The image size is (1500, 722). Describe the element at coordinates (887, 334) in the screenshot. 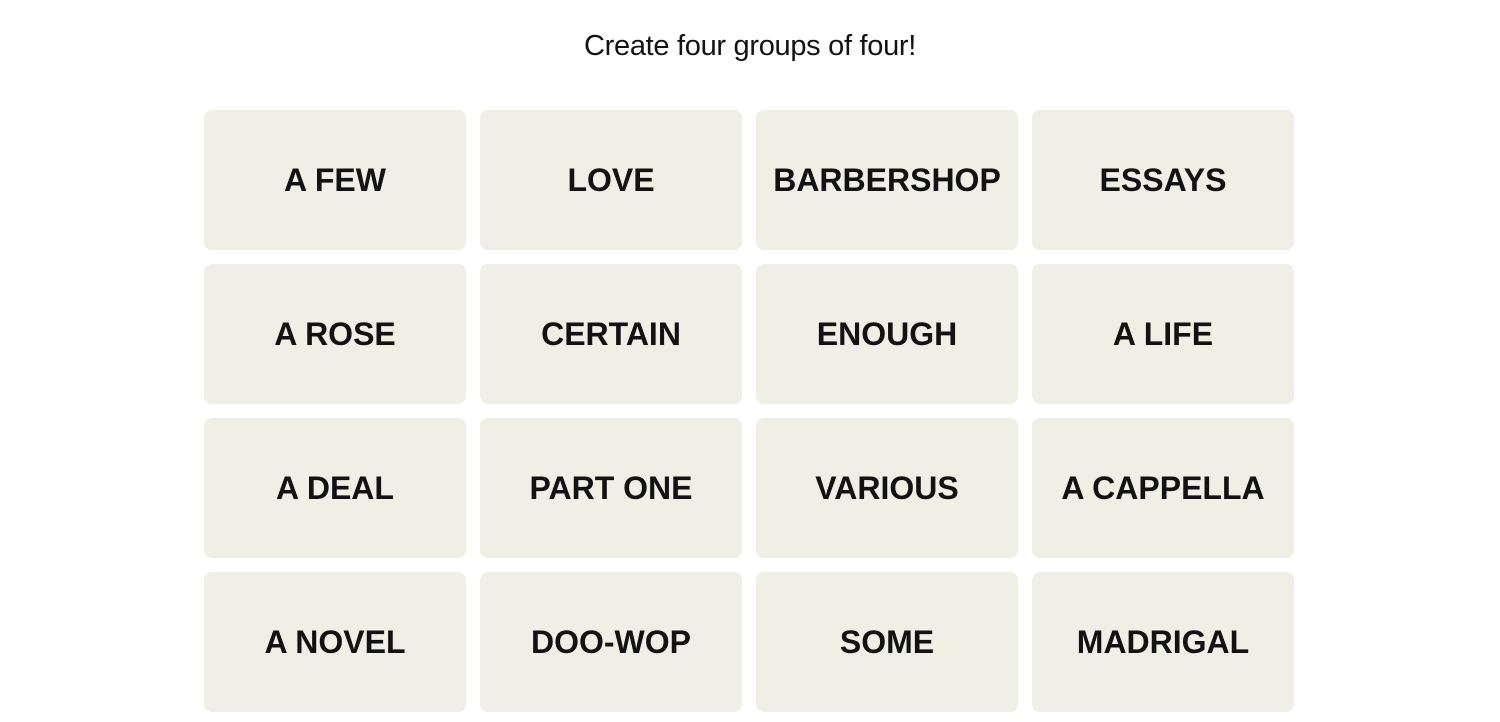

I see `word-tile: ENOUGH` at that location.